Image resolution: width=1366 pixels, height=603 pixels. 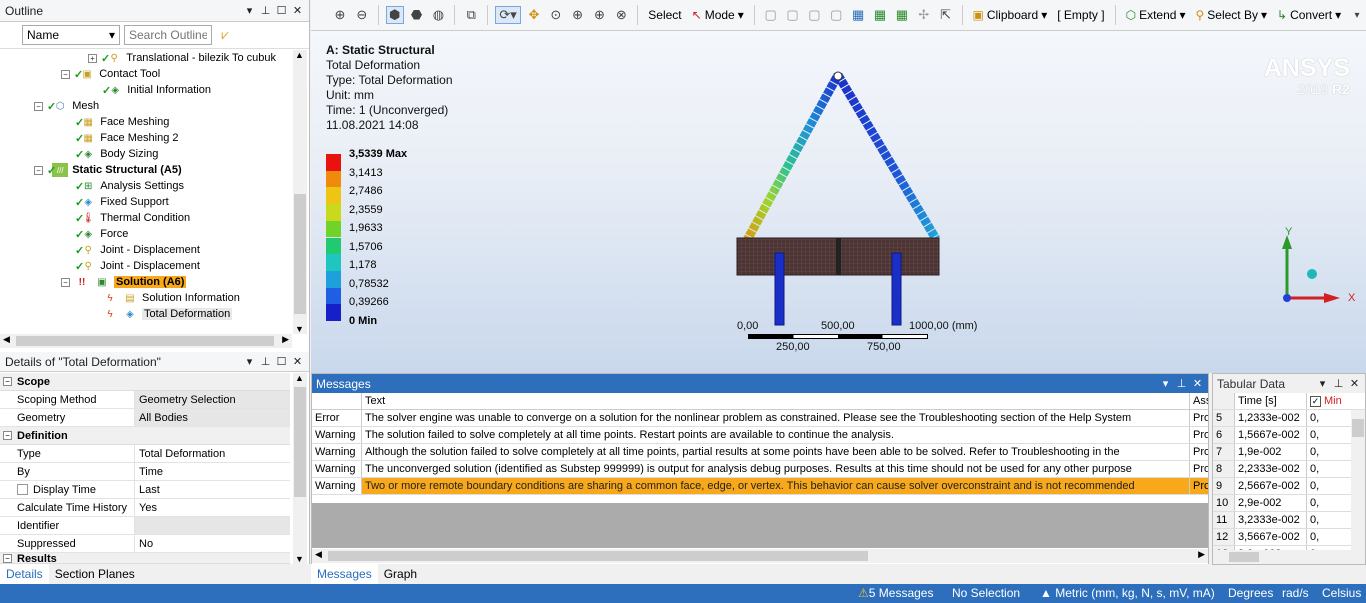 I want to click on tab-section-planes: Section Planes, so click(x=95, y=574).